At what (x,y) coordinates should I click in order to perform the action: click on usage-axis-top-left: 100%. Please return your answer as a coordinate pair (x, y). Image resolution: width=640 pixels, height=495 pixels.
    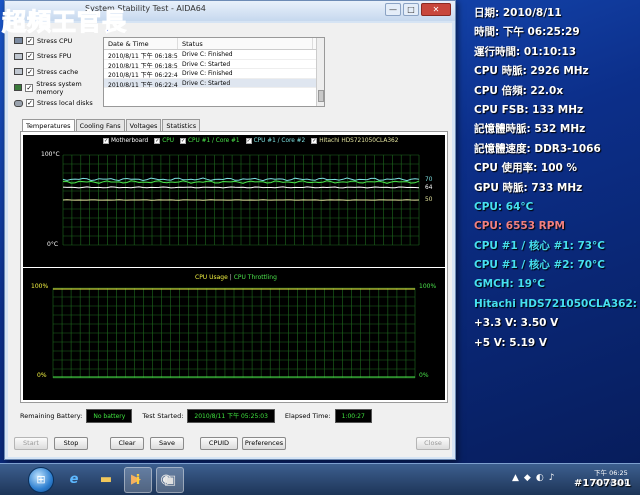
    Looking at the image, I should click on (40, 286).